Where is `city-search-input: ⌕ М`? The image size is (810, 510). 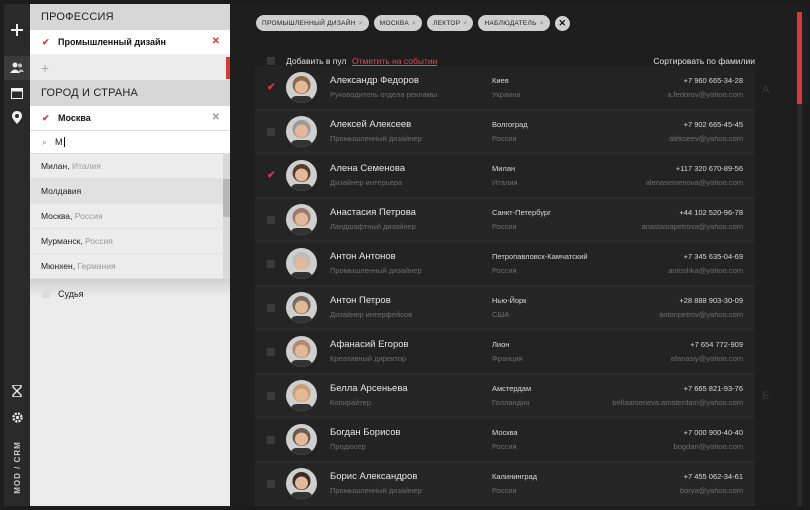 city-search-input: ⌕ М is located at coordinates (130, 142).